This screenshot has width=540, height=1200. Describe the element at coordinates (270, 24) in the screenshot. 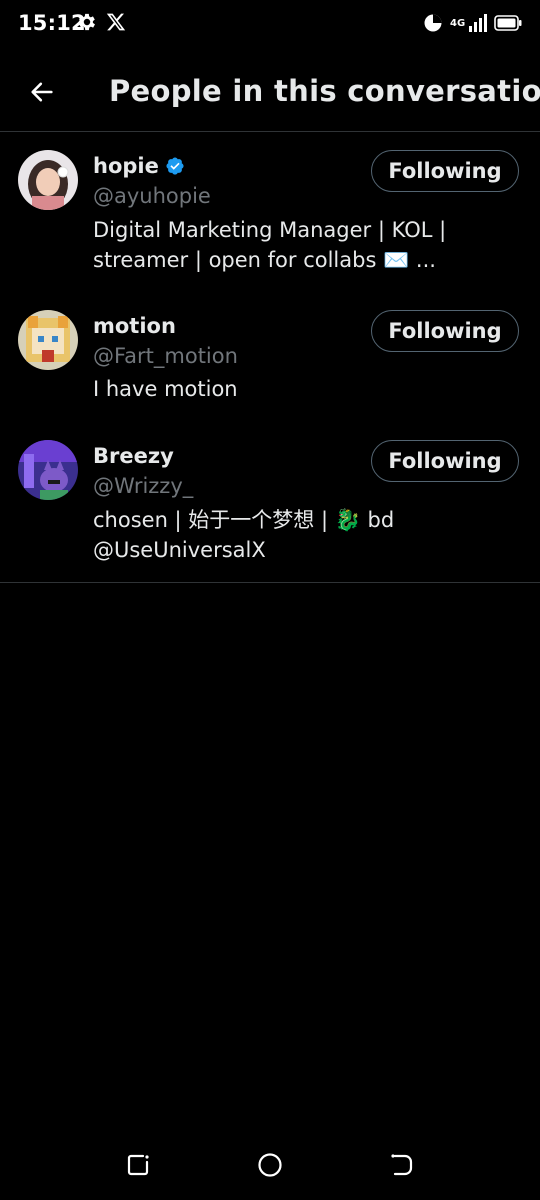

I see `status-bar: 15:12 4G` at that location.